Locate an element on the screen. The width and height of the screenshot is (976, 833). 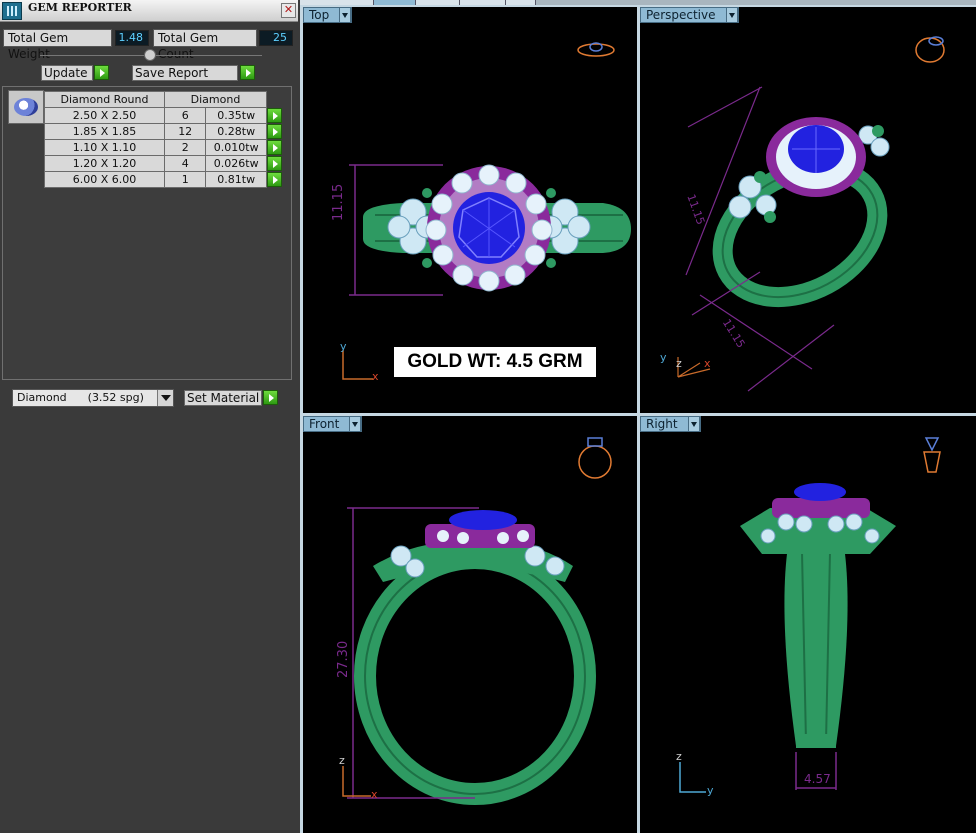
gem-size: 1.85 X 1.85 is located at coordinates (104, 131).